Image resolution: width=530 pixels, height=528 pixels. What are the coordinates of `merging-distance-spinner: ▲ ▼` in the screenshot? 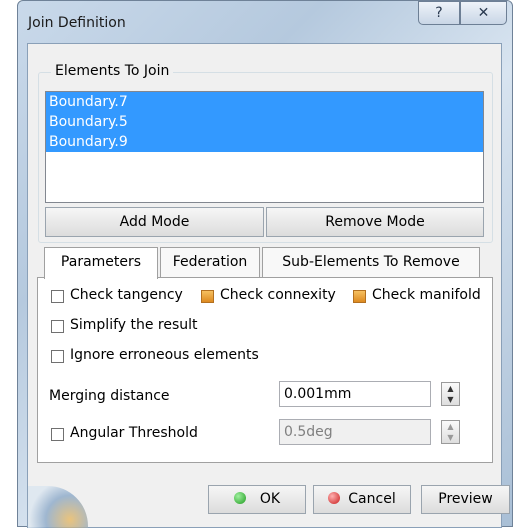 It's located at (450, 394).